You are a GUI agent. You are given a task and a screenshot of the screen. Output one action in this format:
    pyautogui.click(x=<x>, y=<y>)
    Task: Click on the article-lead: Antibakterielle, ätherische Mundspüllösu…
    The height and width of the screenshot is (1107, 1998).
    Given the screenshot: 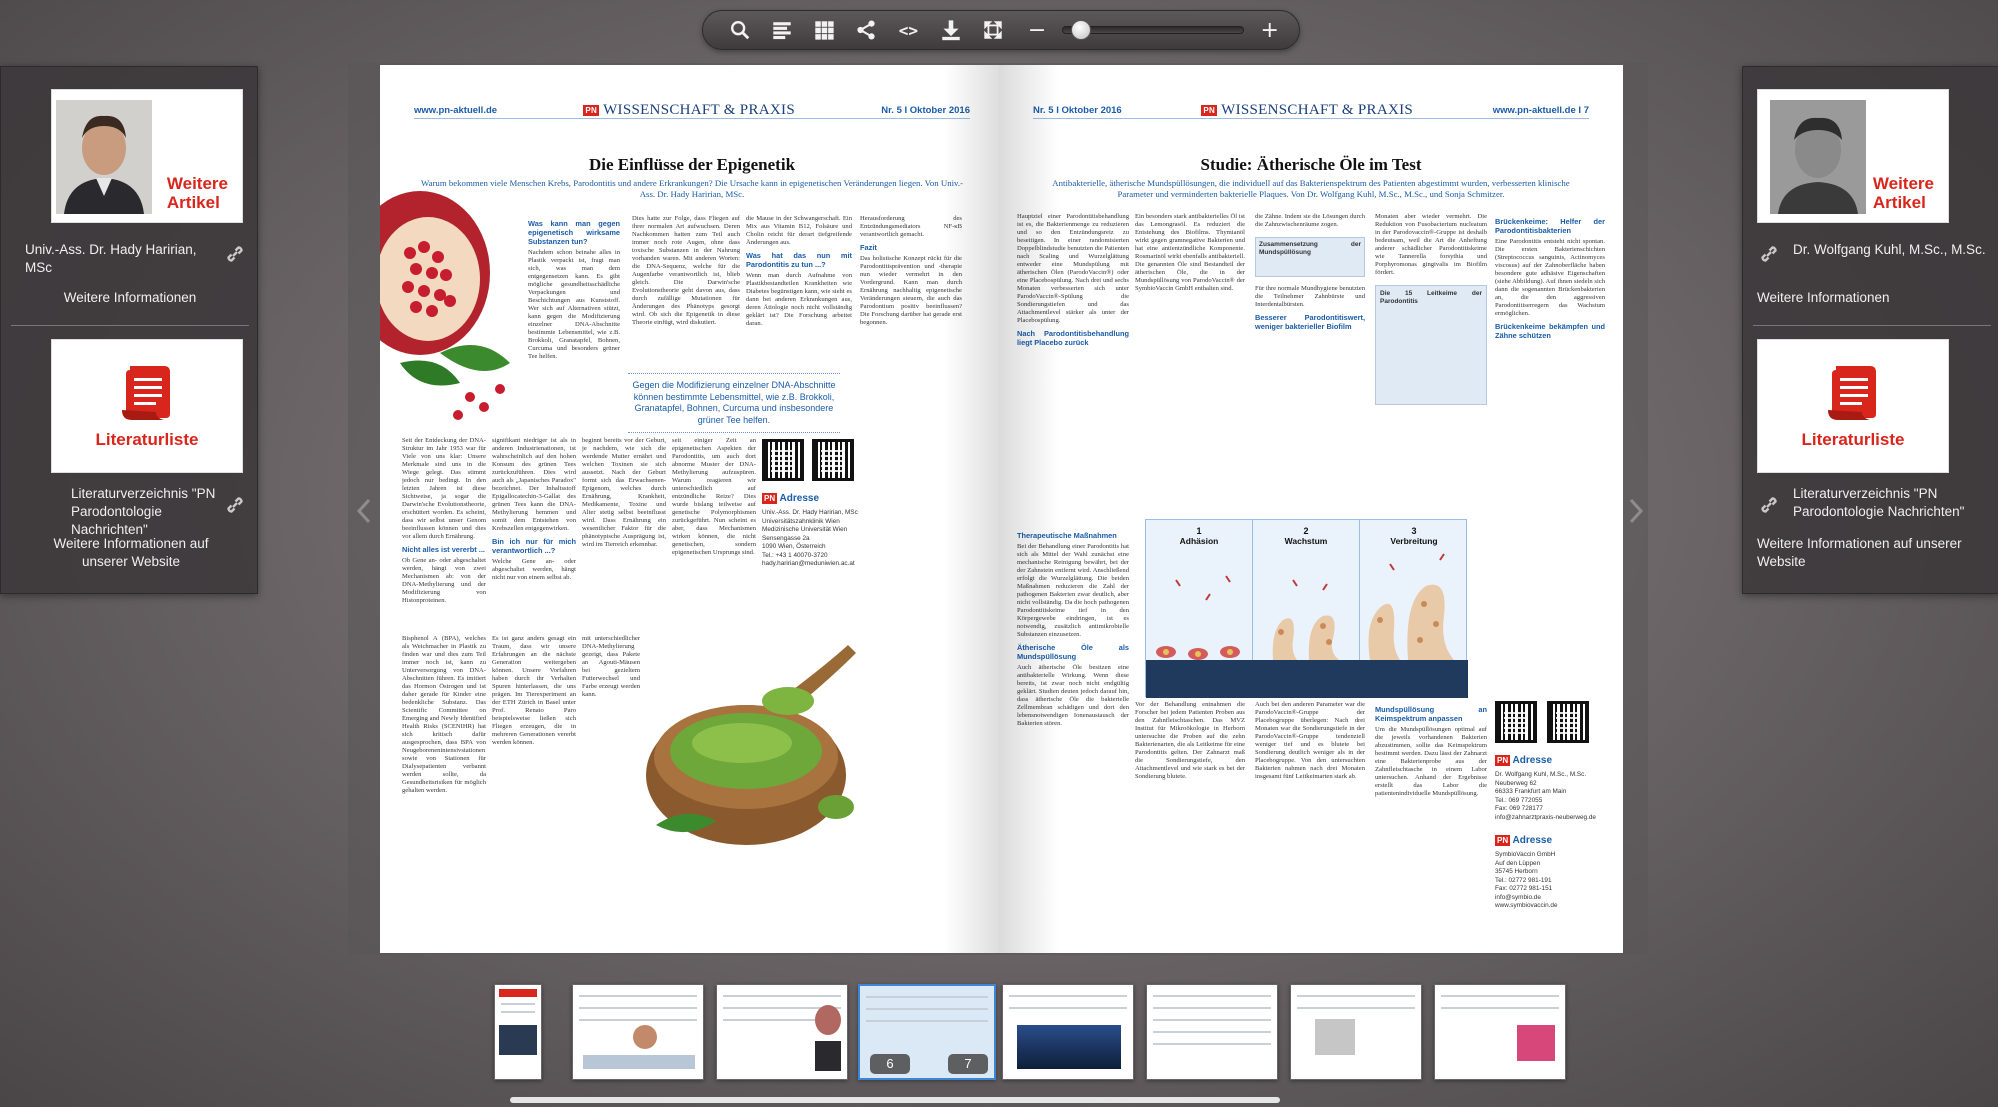 What is the action you would take?
    pyautogui.click(x=1311, y=188)
    